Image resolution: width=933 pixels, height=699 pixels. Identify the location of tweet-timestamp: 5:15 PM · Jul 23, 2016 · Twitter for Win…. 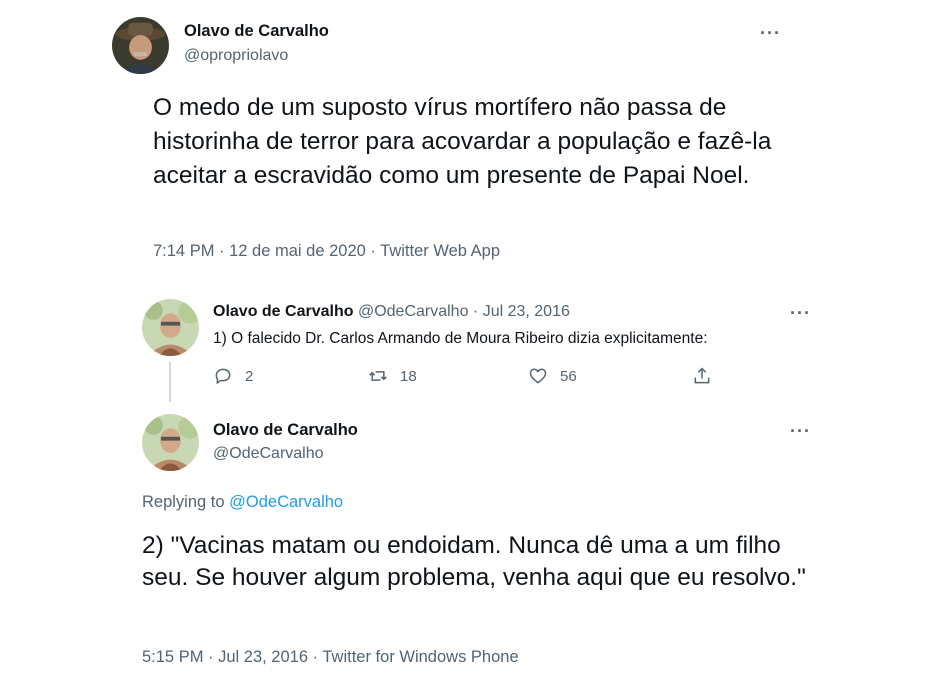
(330, 657).